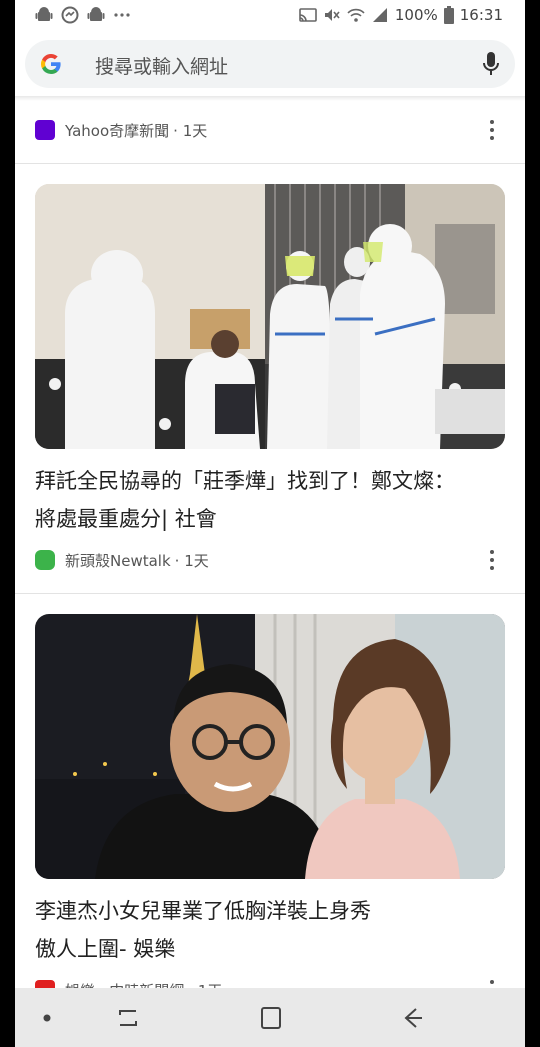  I want to click on back-icon, so click(413, 1018).